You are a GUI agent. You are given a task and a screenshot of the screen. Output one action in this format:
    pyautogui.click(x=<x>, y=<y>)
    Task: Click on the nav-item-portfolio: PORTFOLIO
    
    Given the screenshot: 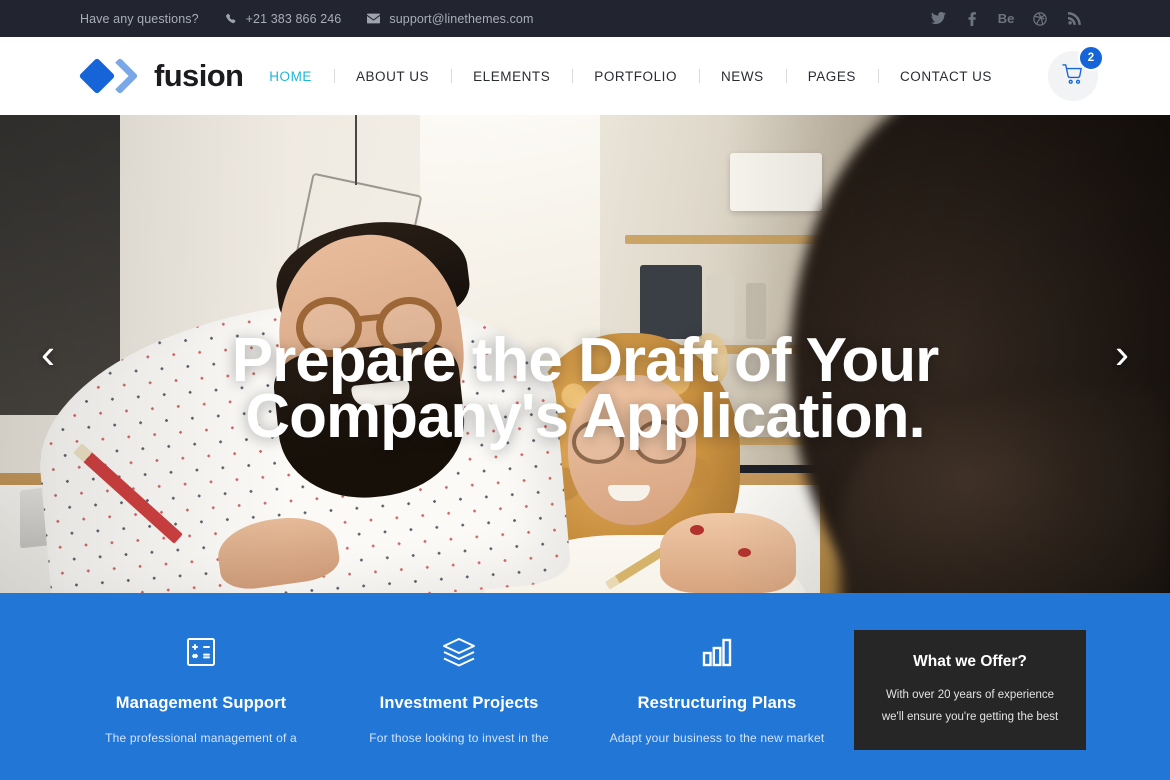 What is the action you would take?
    pyautogui.click(x=635, y=76)
    